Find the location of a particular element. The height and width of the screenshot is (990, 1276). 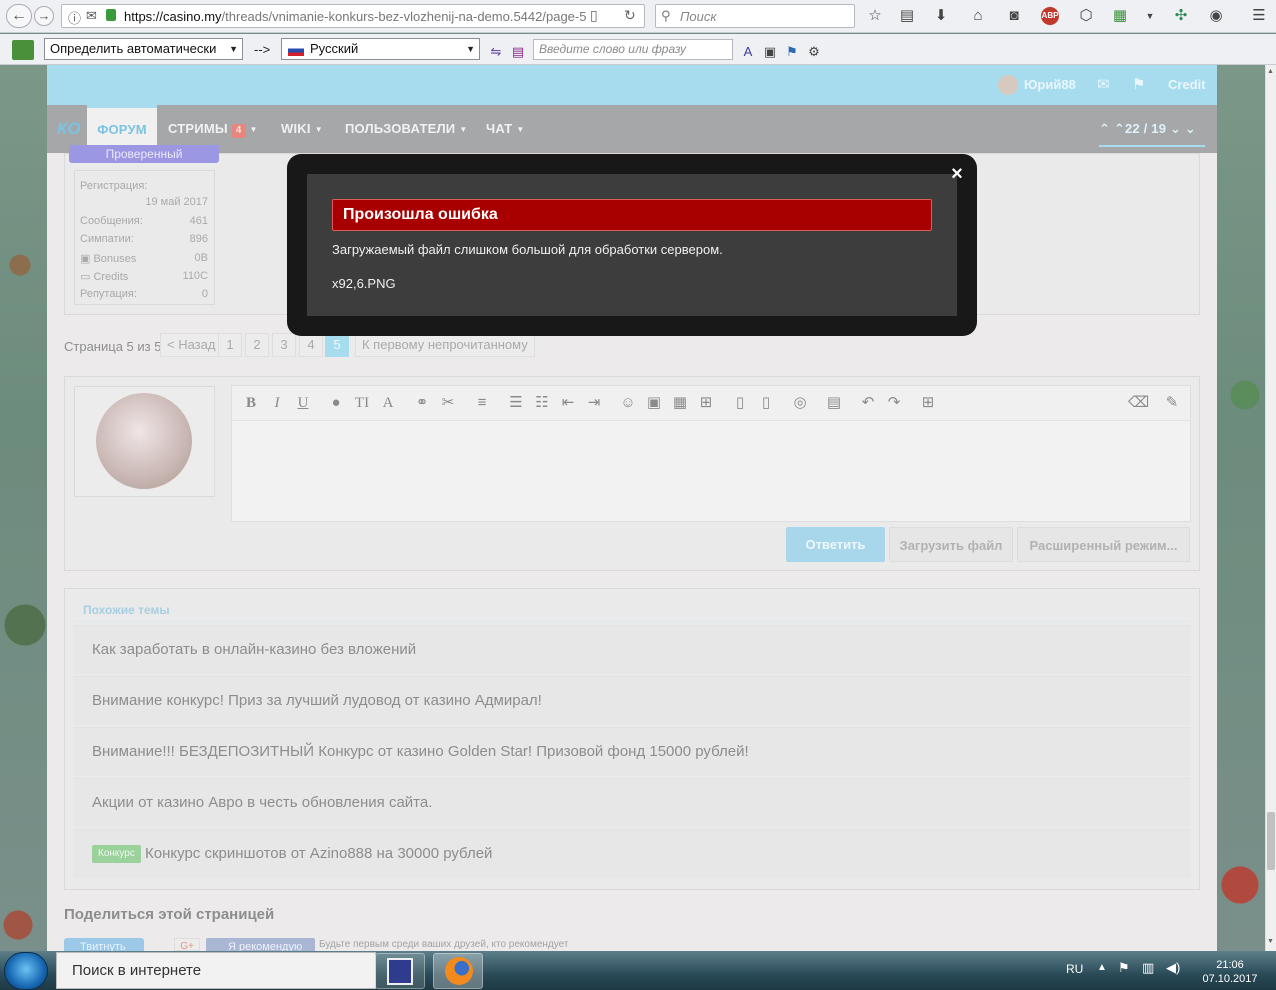

tray-language: RU is located at coordinates (1074, 969).